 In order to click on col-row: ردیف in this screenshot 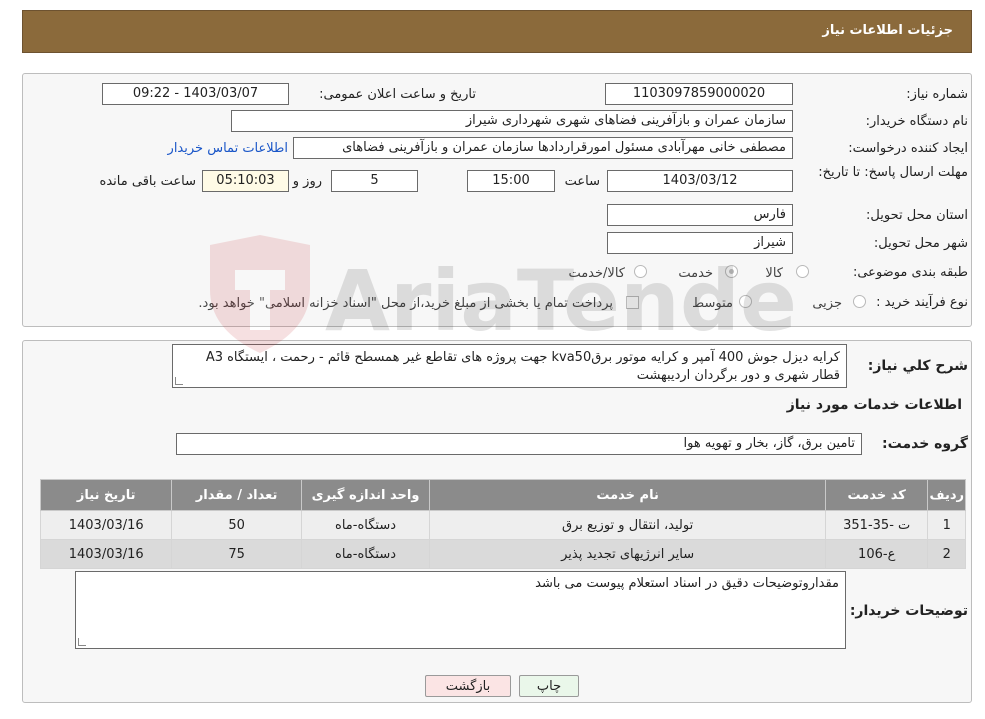, I will do `click(946, 495)`.